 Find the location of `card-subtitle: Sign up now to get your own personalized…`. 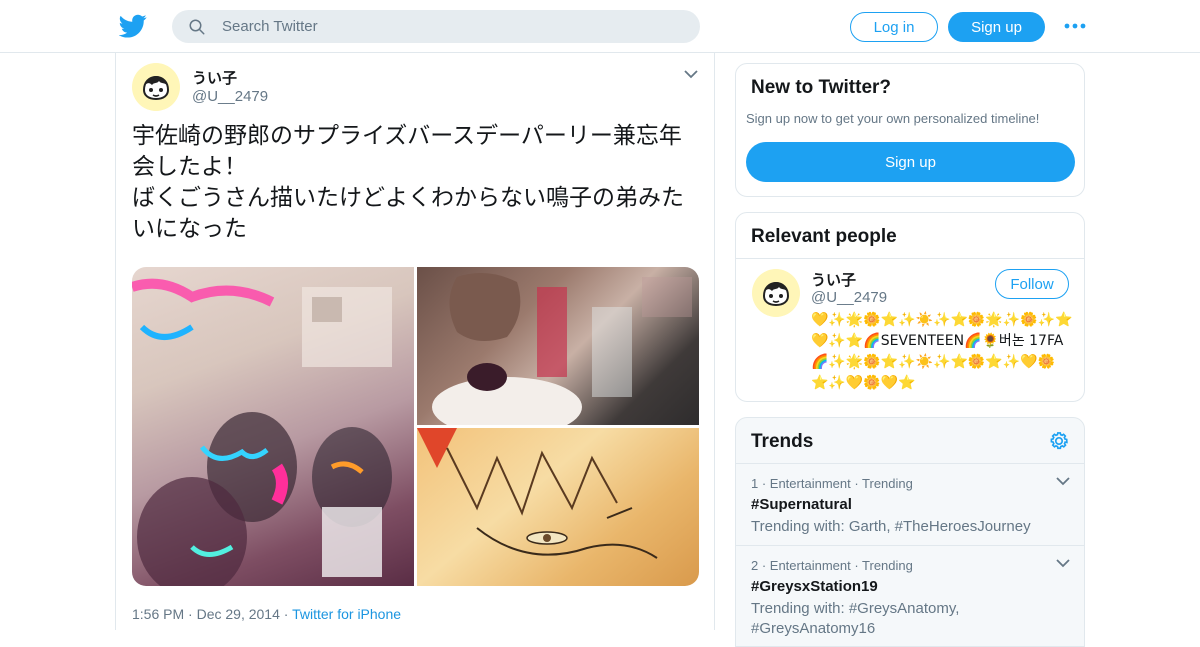

card-subtitle: Sign up now to get your own personalized… is located at coordinates (893, 118).